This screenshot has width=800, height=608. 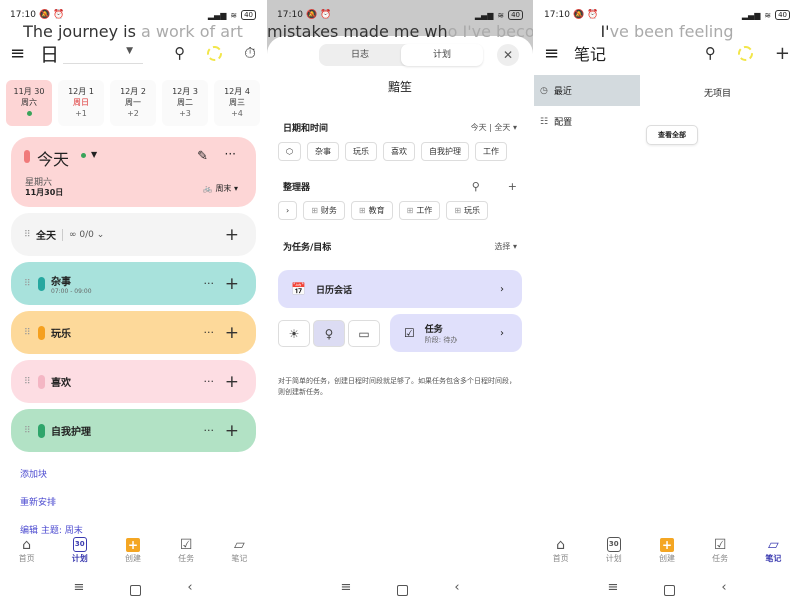 What do you see at coordinates (322, 151) in the screenshot?
I see `block-chip: 杂事` at bounding box center [322, 151].